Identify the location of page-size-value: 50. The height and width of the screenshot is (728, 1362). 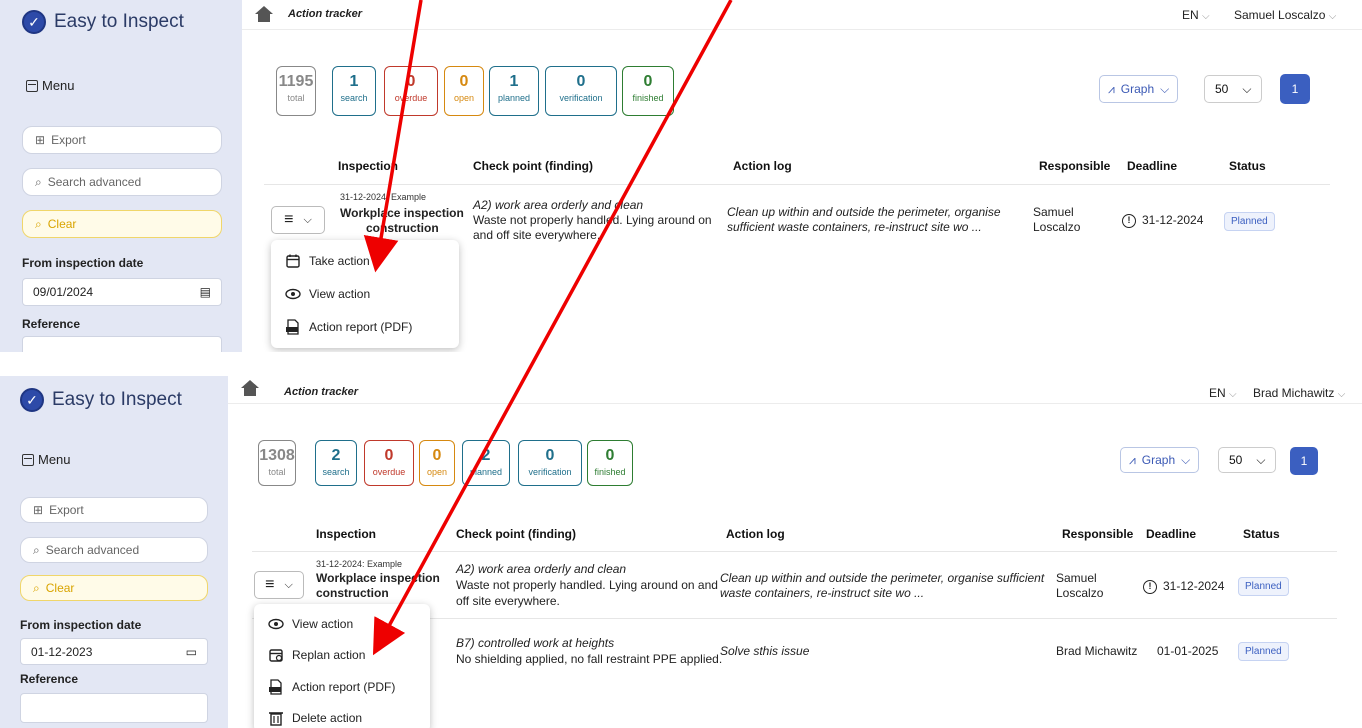
(1222, 89).